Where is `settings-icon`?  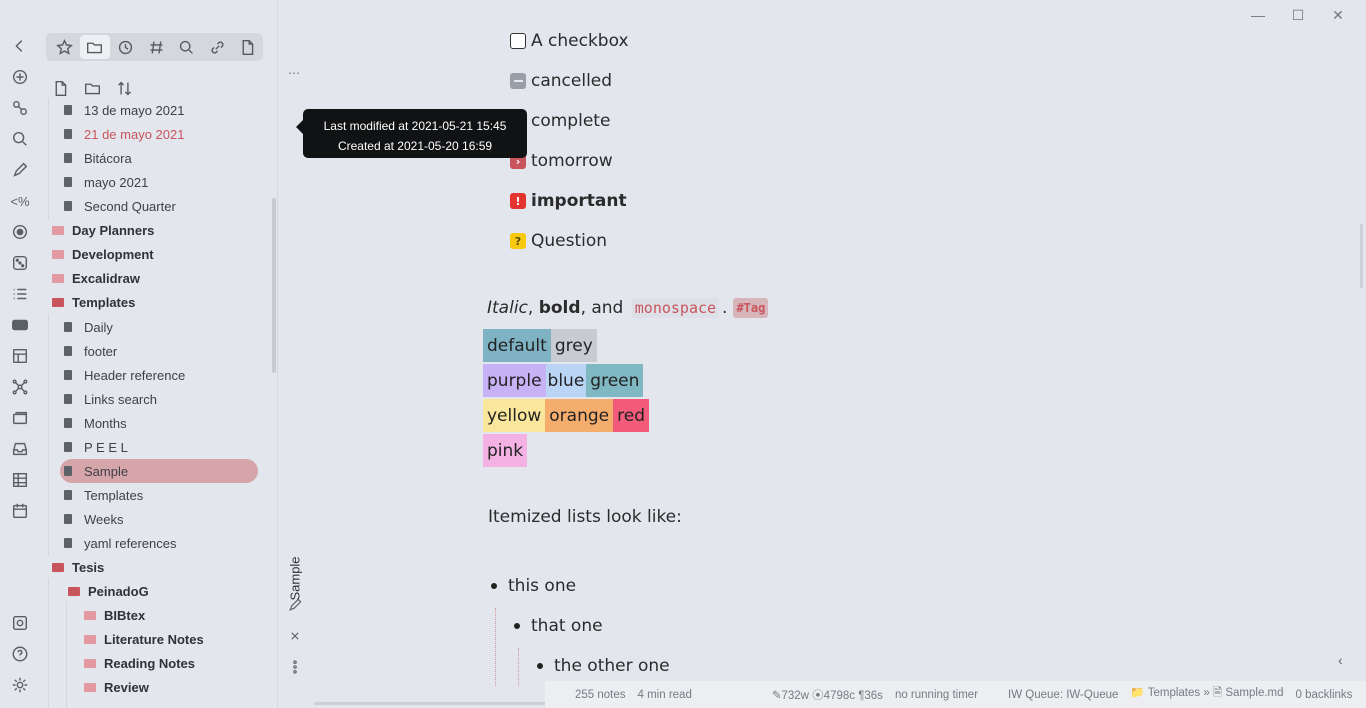
settings-icon is located at coordinates (20, 685).